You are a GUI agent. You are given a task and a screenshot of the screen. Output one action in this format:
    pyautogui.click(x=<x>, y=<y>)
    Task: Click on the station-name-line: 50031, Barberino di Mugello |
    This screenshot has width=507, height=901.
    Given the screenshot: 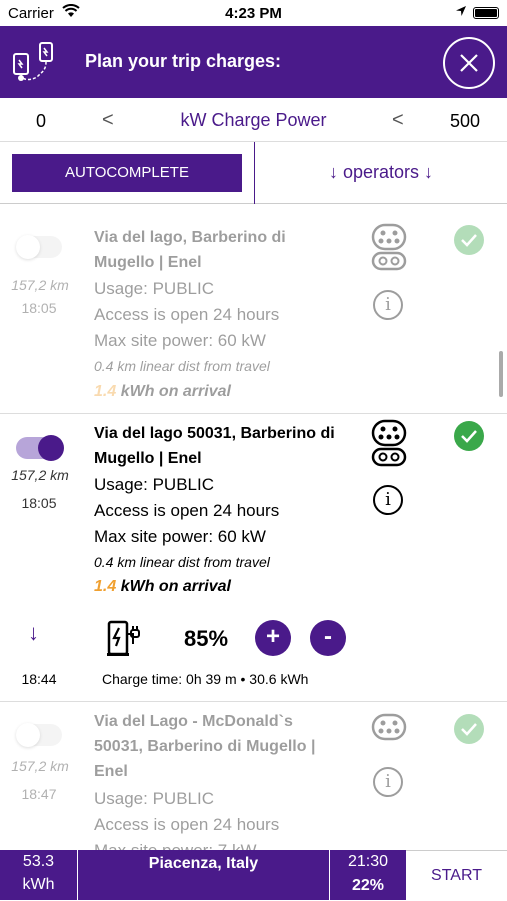 What is the action you would take?
    pyautogui.click(x=205, y=746)
    